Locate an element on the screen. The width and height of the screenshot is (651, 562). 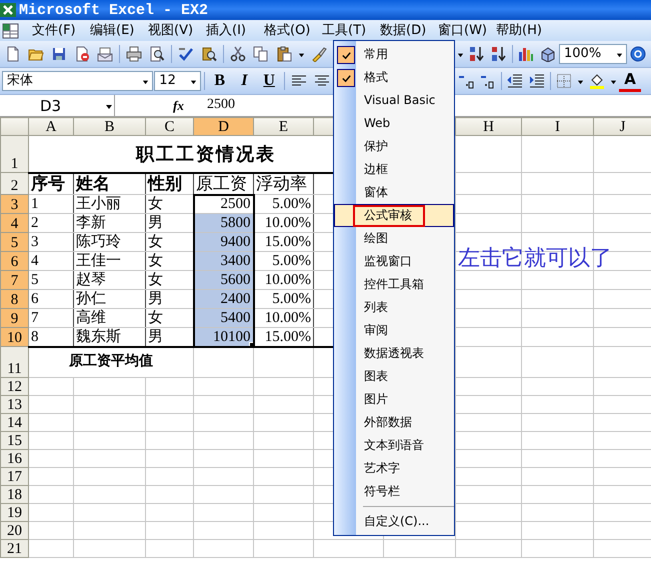
spelling-icon is located at coordinates (186, 54).